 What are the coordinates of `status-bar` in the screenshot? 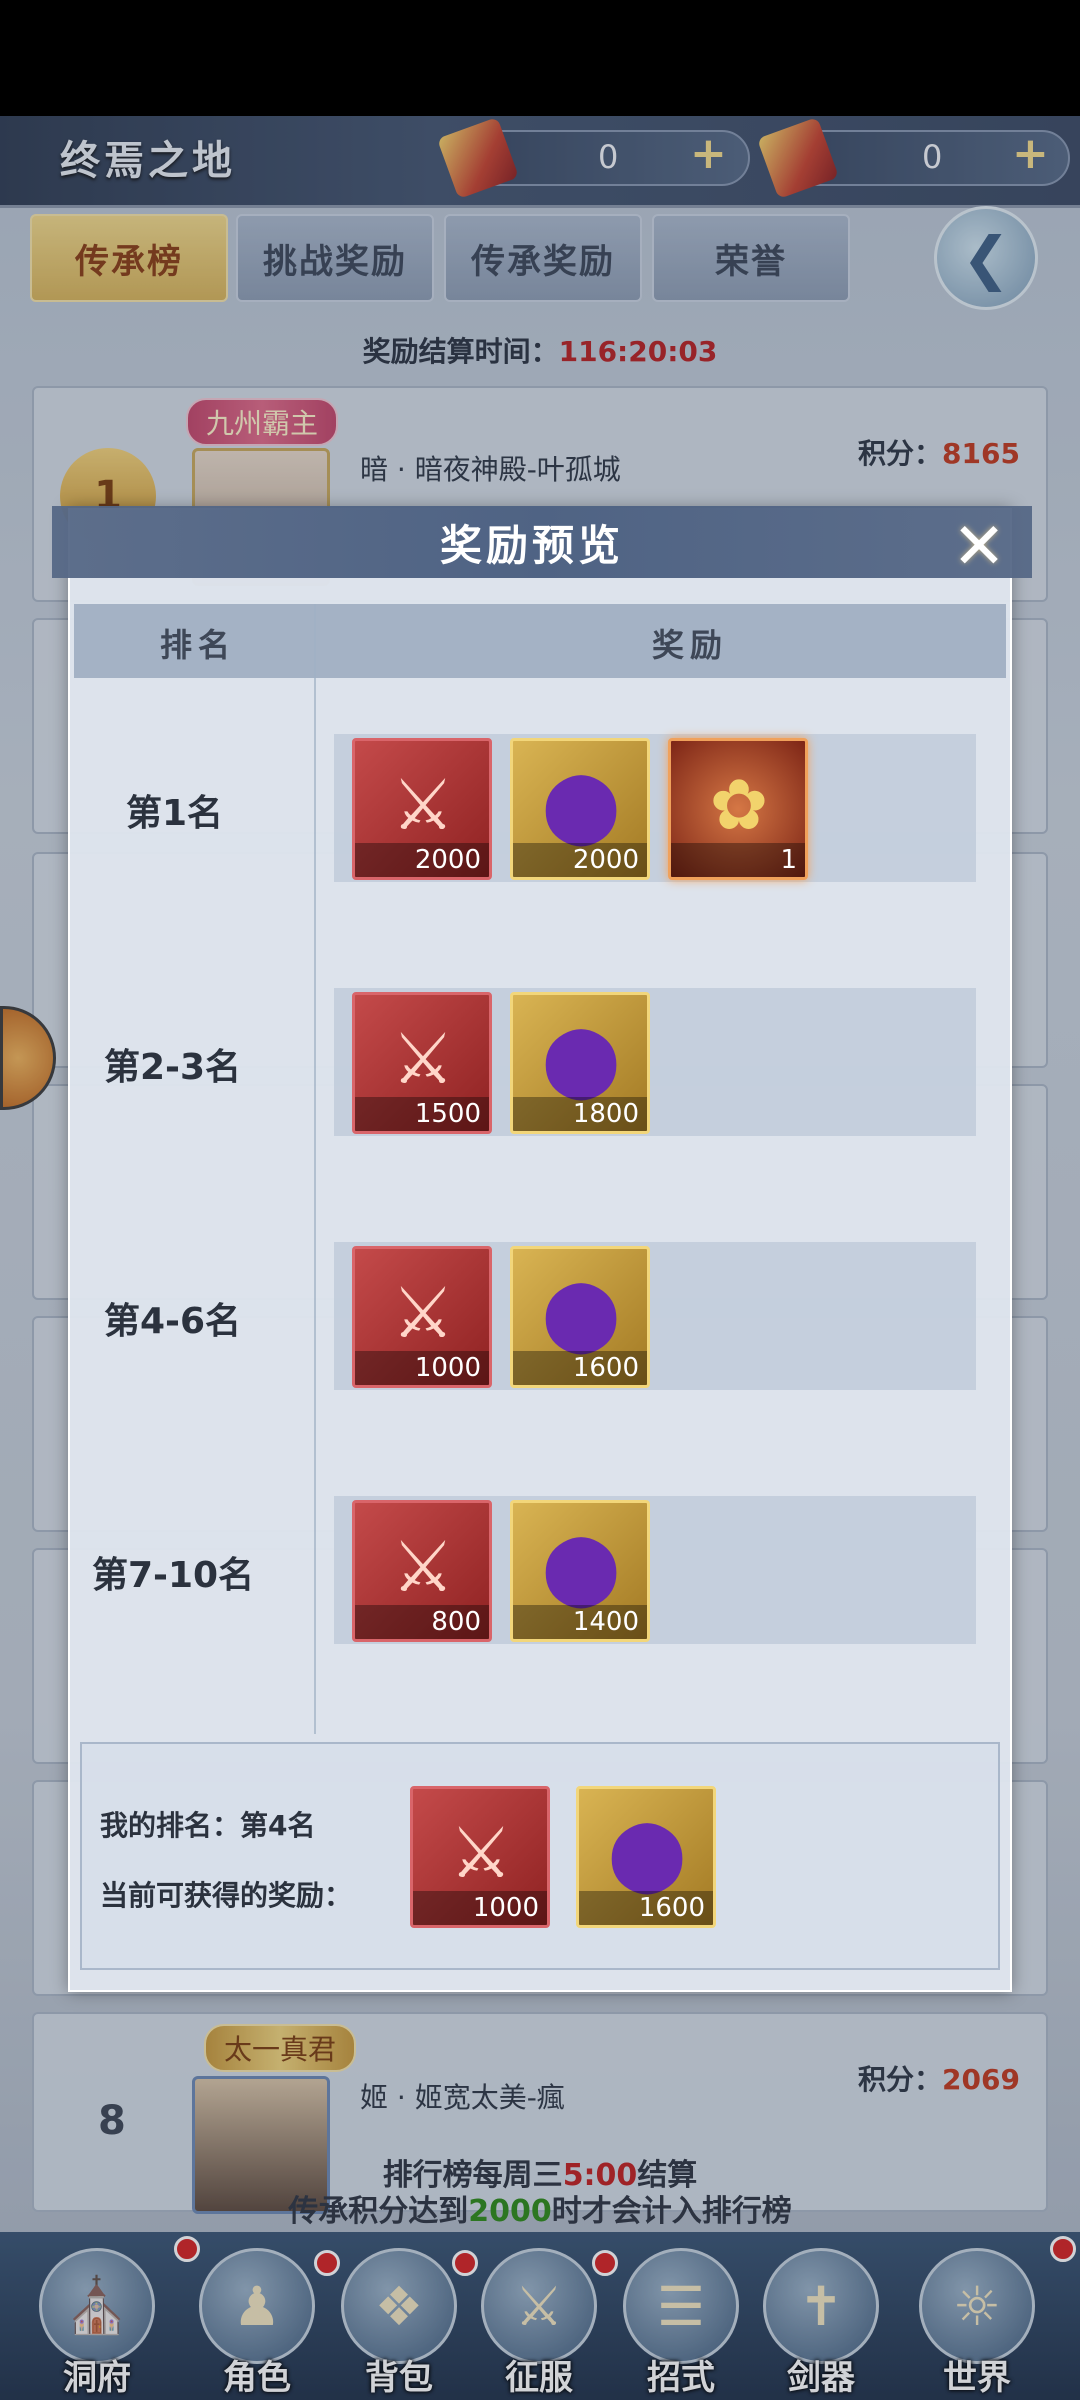 It's located at (540, 58).